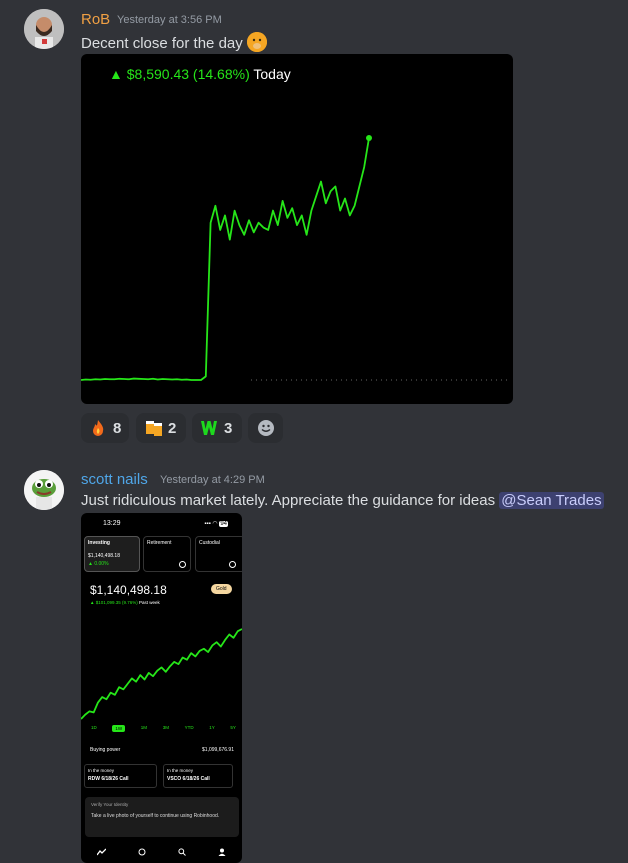 This screenshot has width=628, height=863. Describe the element at coordinates (216, 524) in the screenshot. I see `phone-status-icons: ▪▪▪ ◠ 94` at that location.